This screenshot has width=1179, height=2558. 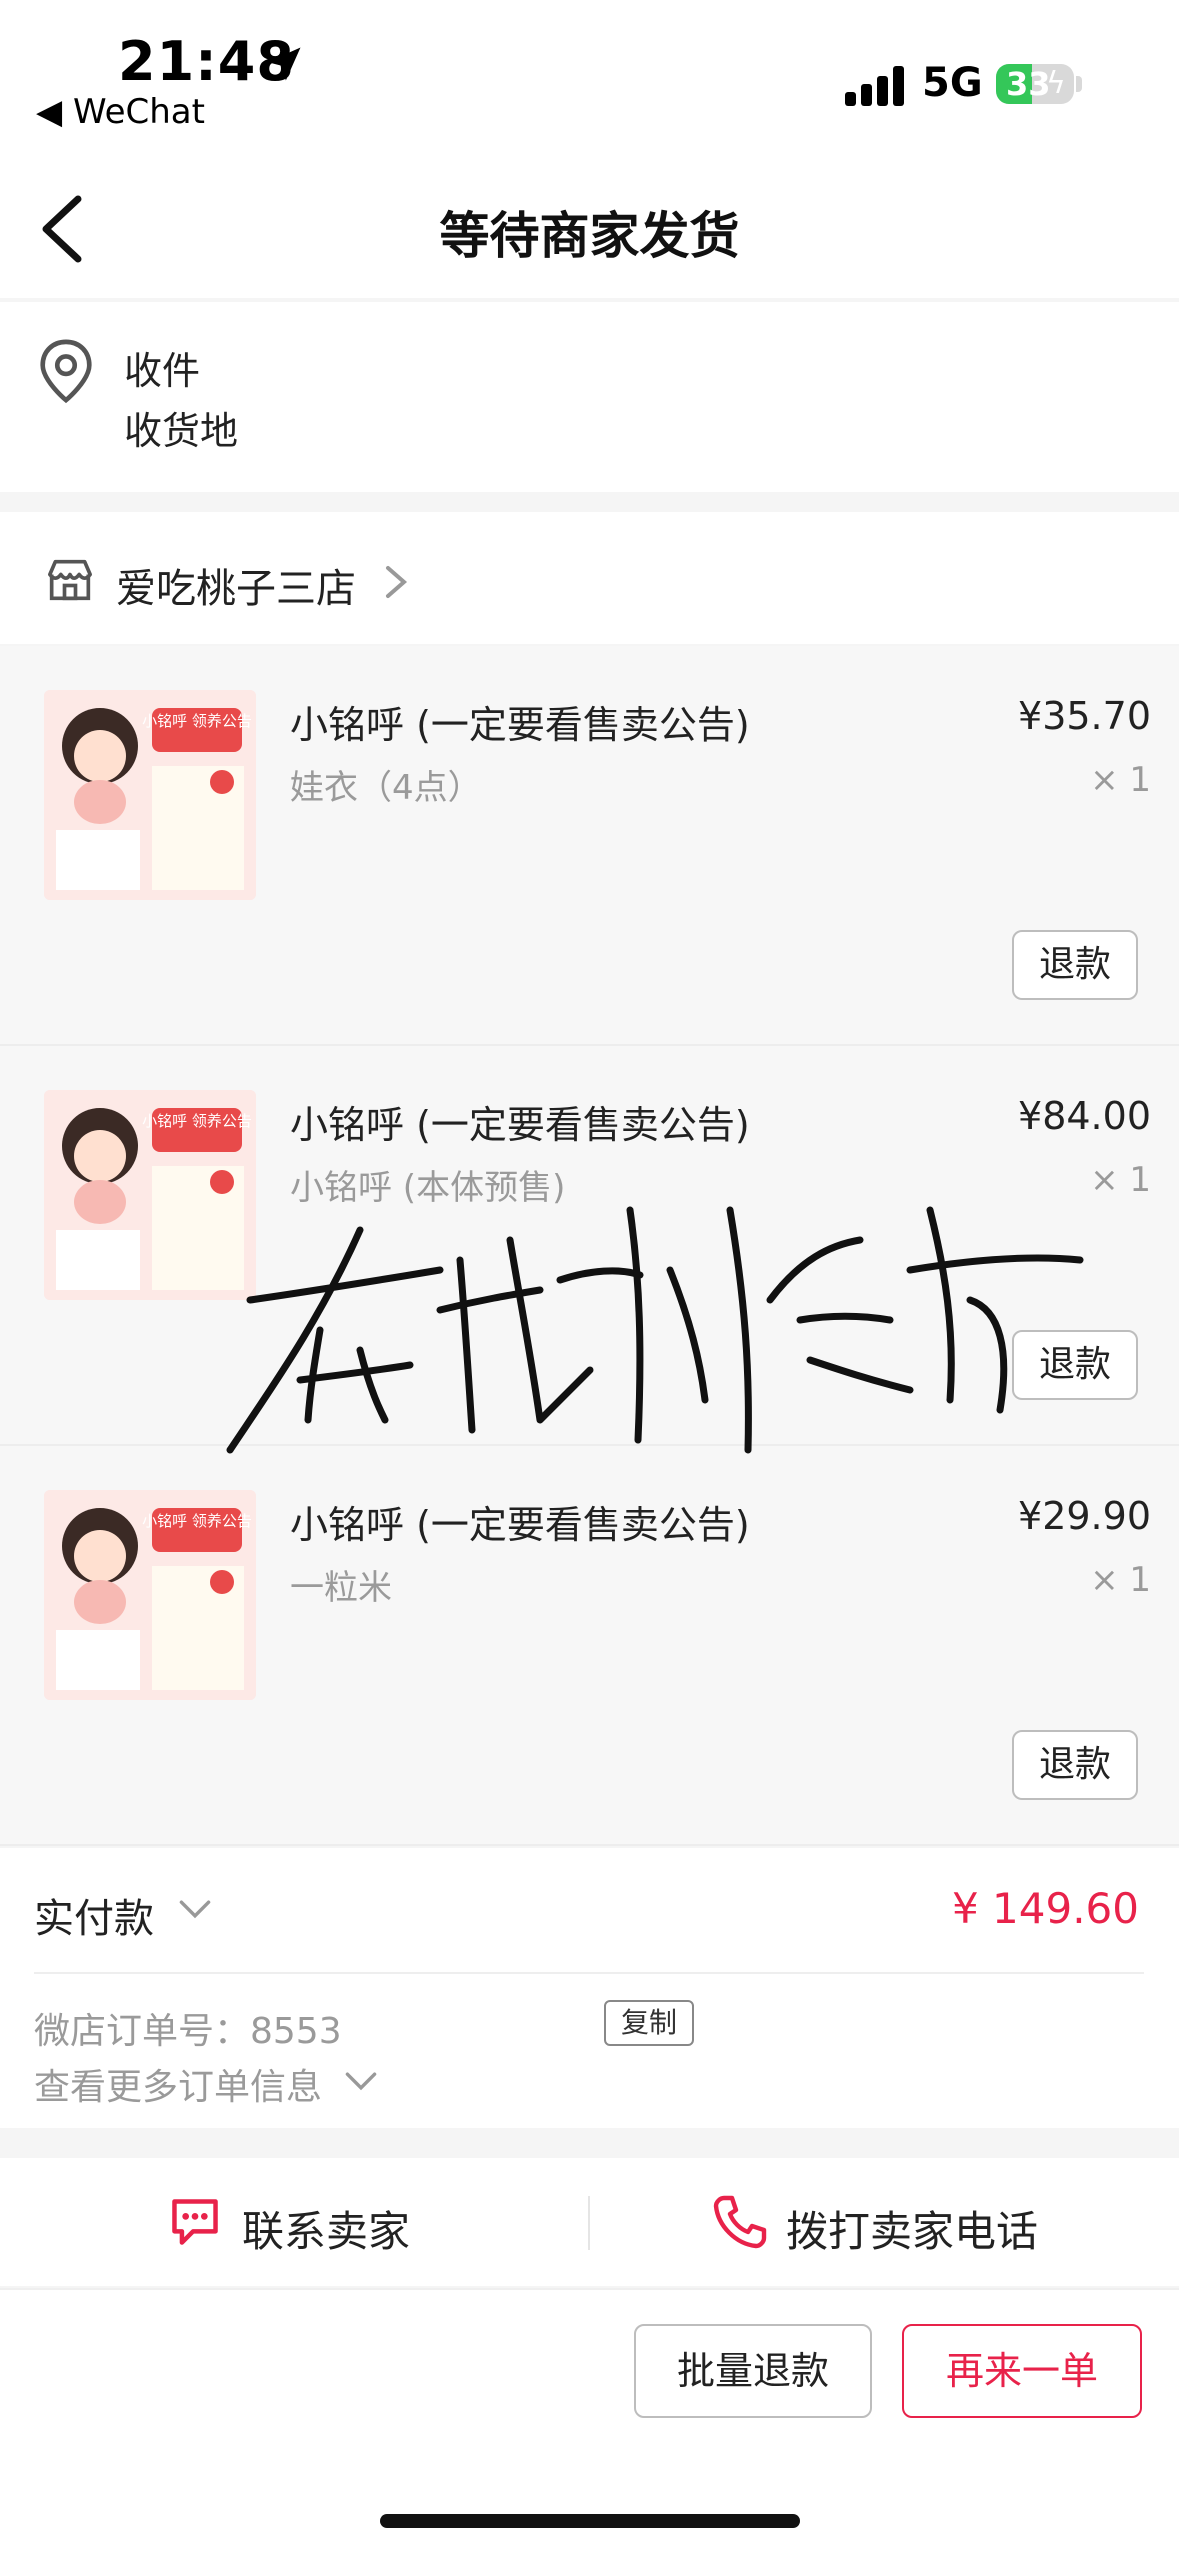 What do you see at coordinates (1084, 1116) in the screenshot?
I see `product-price: ¥84.00` at bounding box center [1084, 1116].